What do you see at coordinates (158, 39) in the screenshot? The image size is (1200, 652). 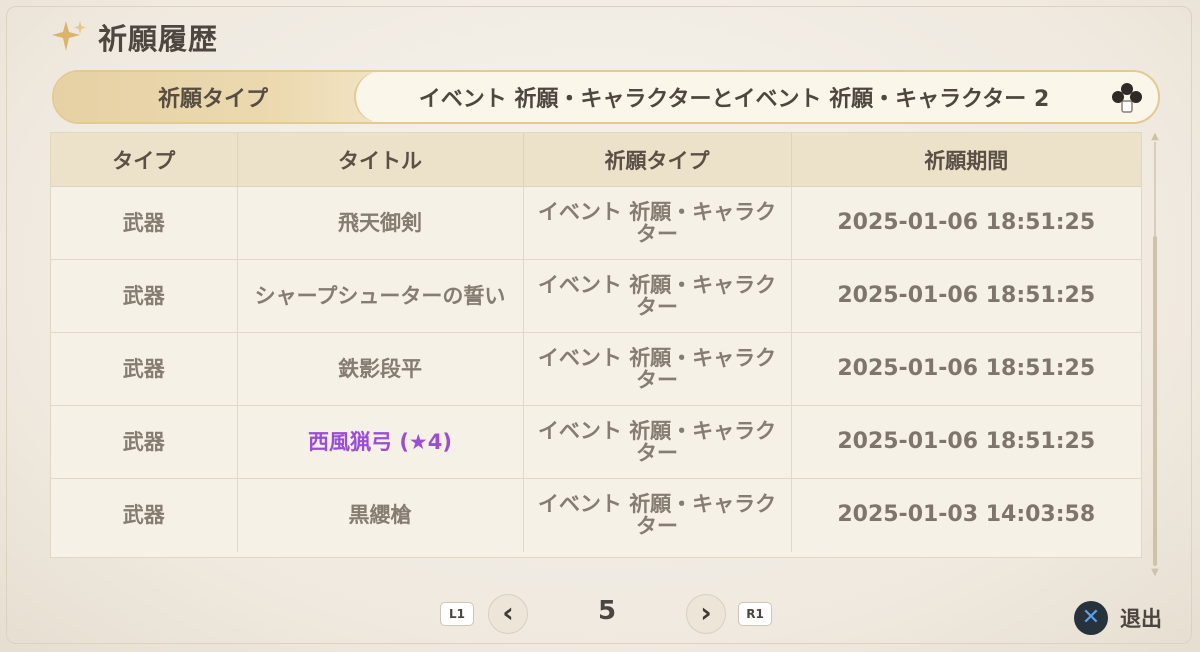 I see `page-title: 祈願履歴` at bounding box center [158, 39].